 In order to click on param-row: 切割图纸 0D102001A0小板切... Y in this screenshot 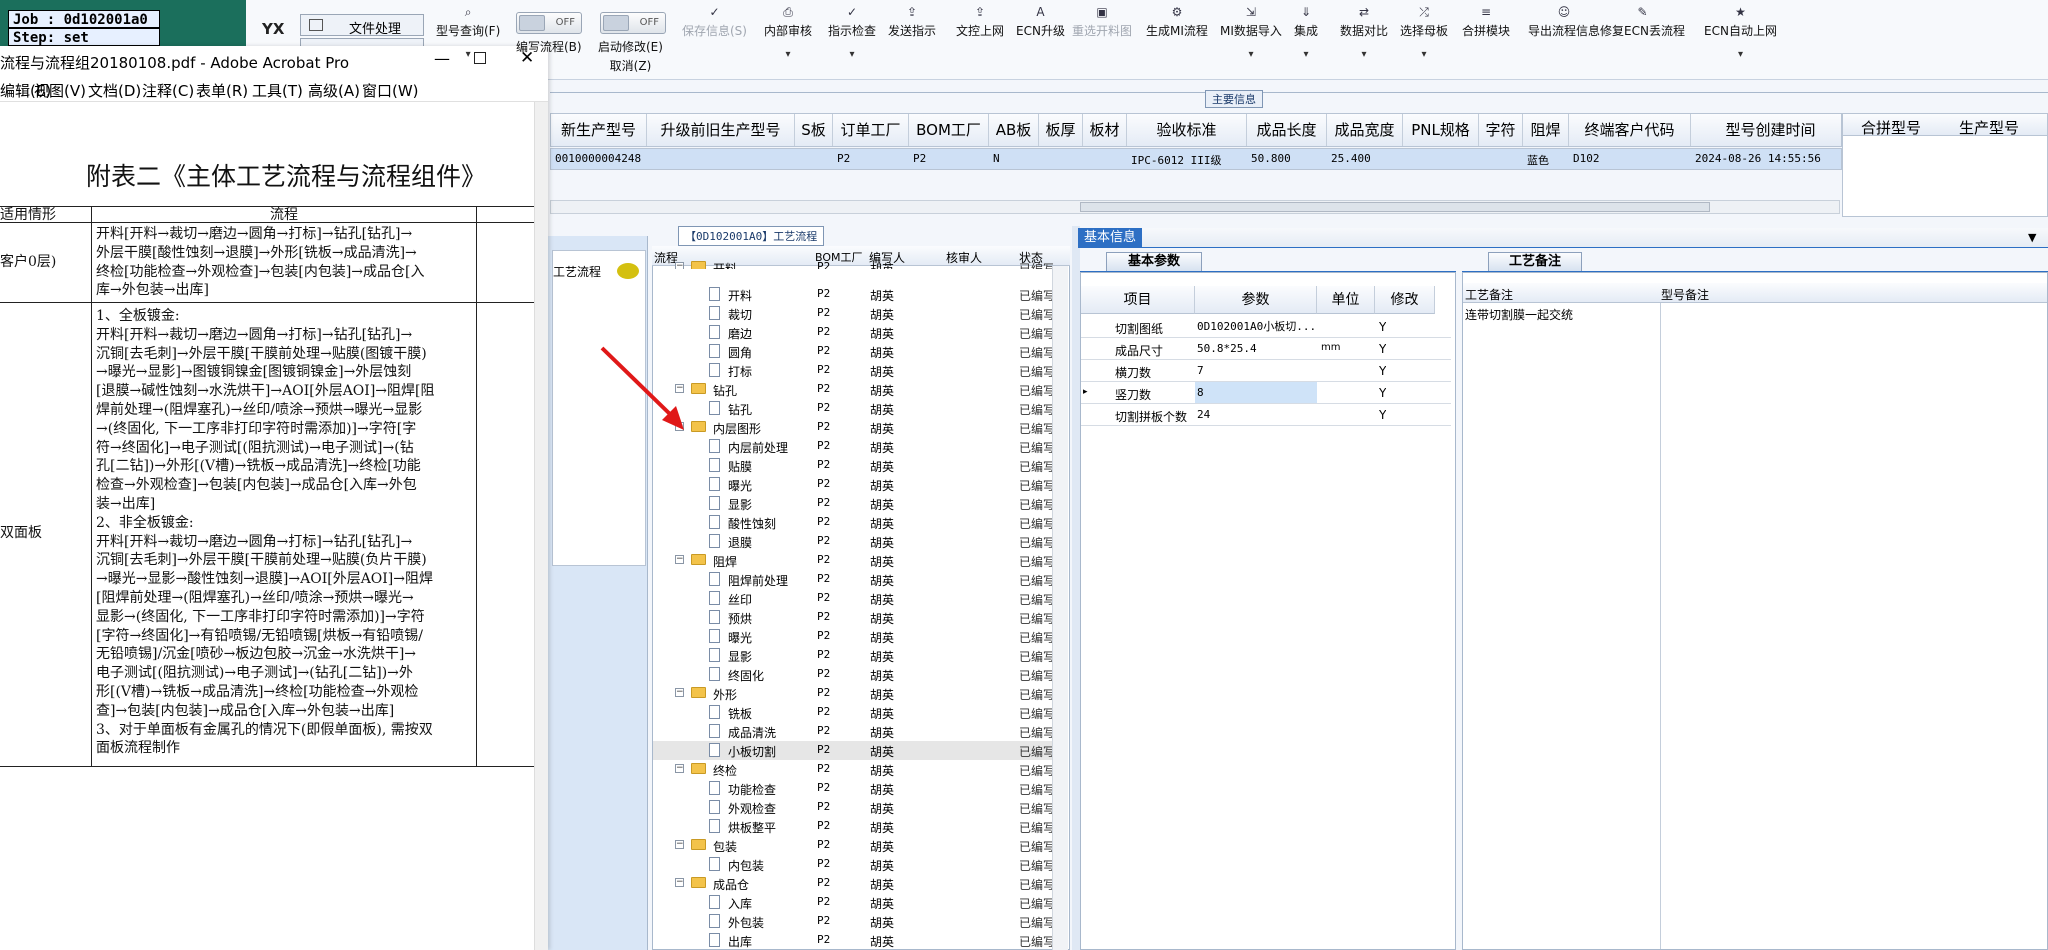, I will do `click(1266, 327)`.